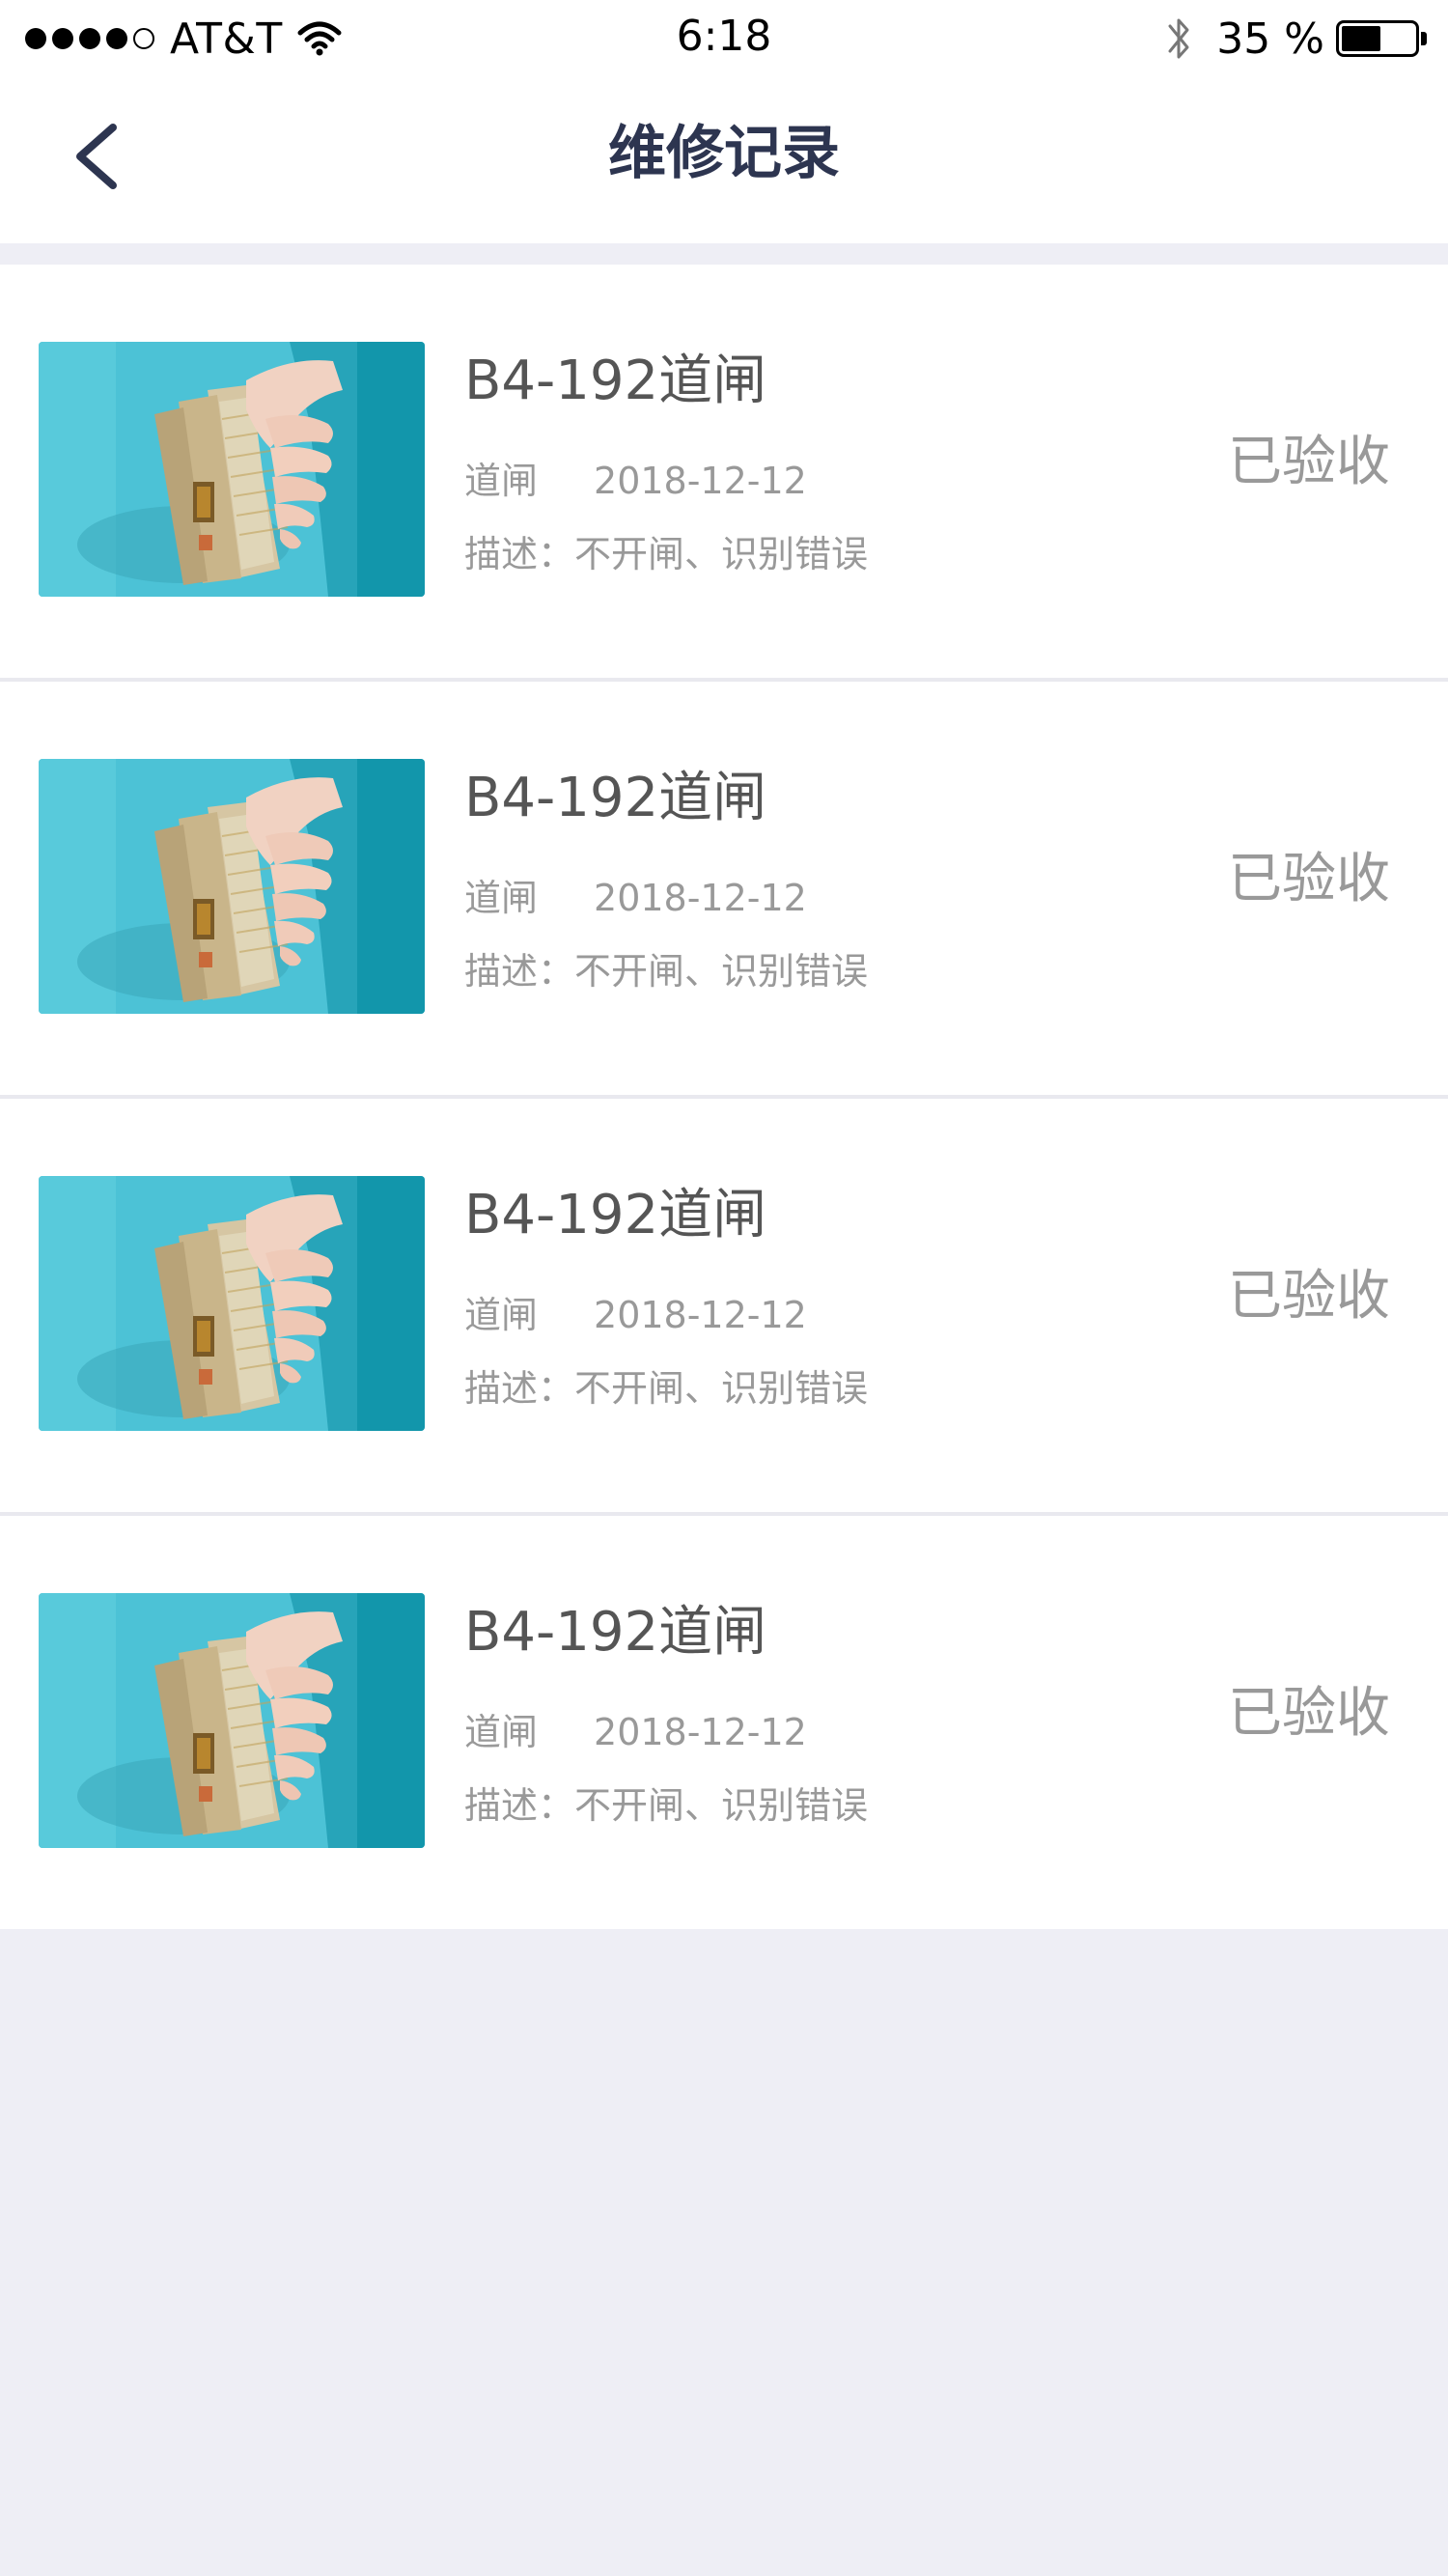  I want to click on status-bar: AT&T 6:18 35 %, so click(724, 39).